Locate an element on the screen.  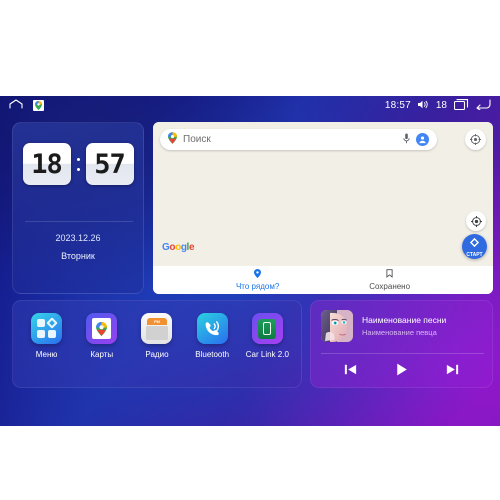
app-label-maps: Карты is located at coordinates (102, 354).